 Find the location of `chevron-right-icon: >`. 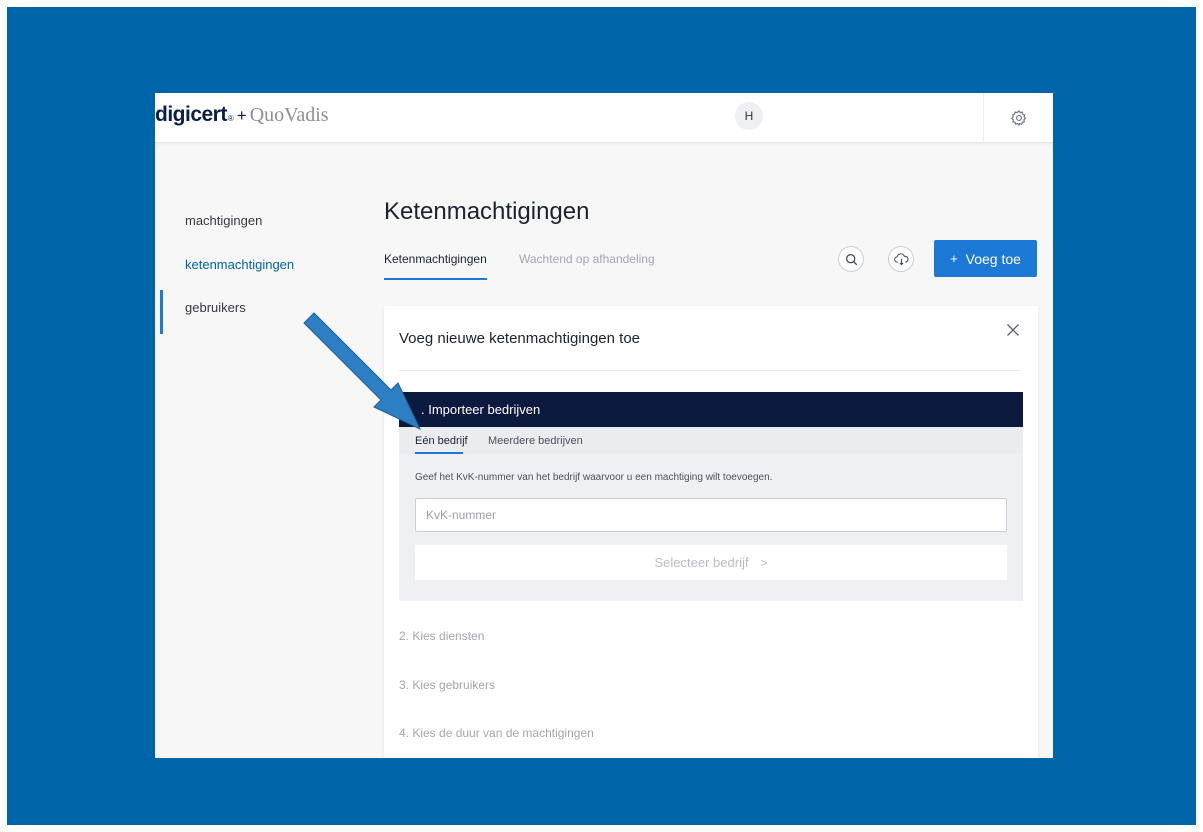

chevron-right-icon: > is located at coordinates (764, 562).